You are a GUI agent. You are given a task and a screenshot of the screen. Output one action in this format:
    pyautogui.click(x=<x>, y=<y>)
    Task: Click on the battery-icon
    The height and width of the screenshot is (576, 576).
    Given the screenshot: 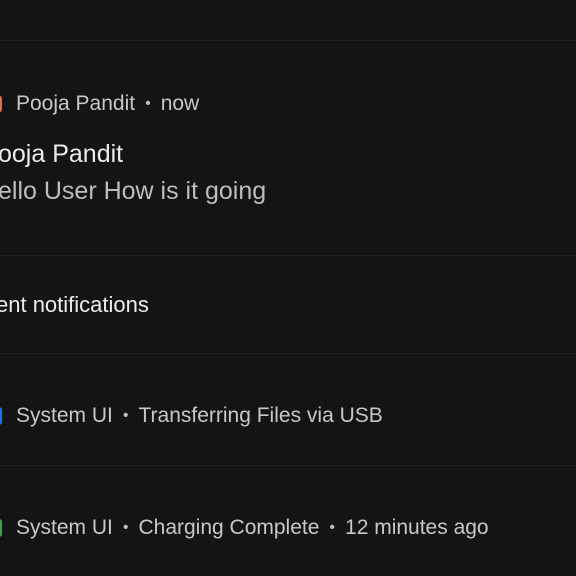 What is the action you would take?
    pyautogui.click(x=1, y=528)
    